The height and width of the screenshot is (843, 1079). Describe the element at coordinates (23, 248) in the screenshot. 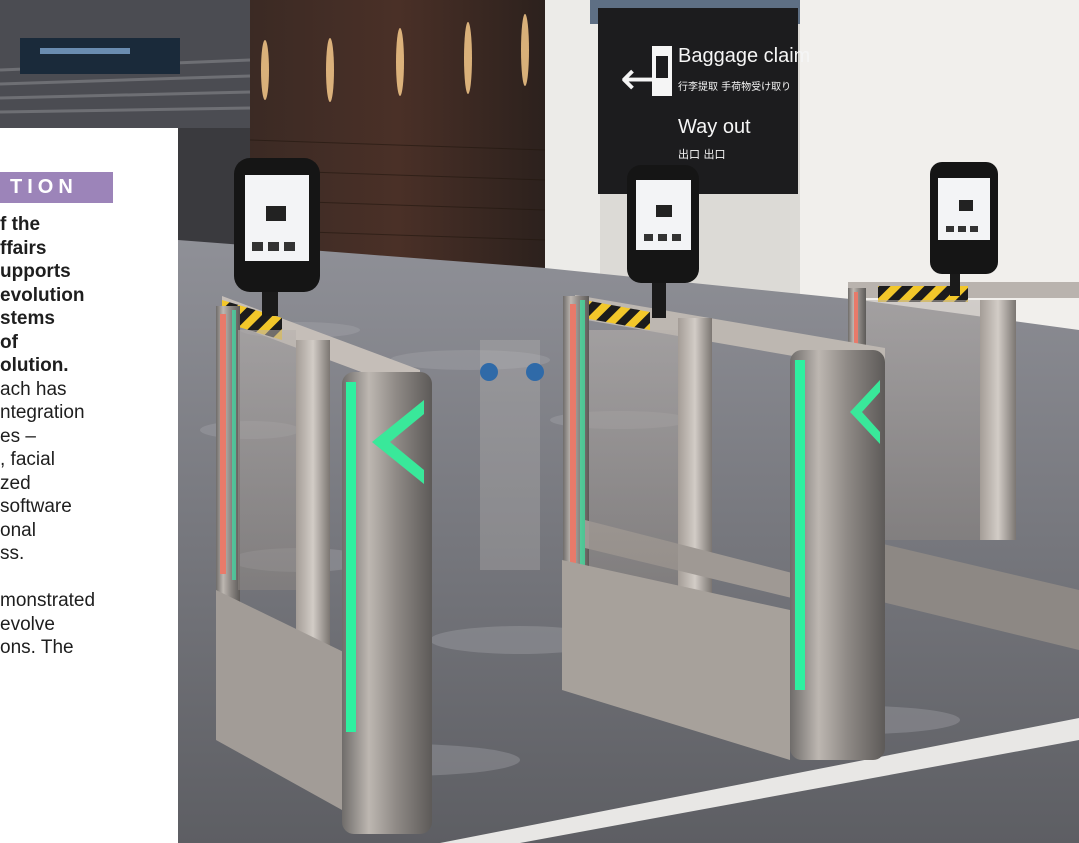

I see `article-line: ffairs` at that location.